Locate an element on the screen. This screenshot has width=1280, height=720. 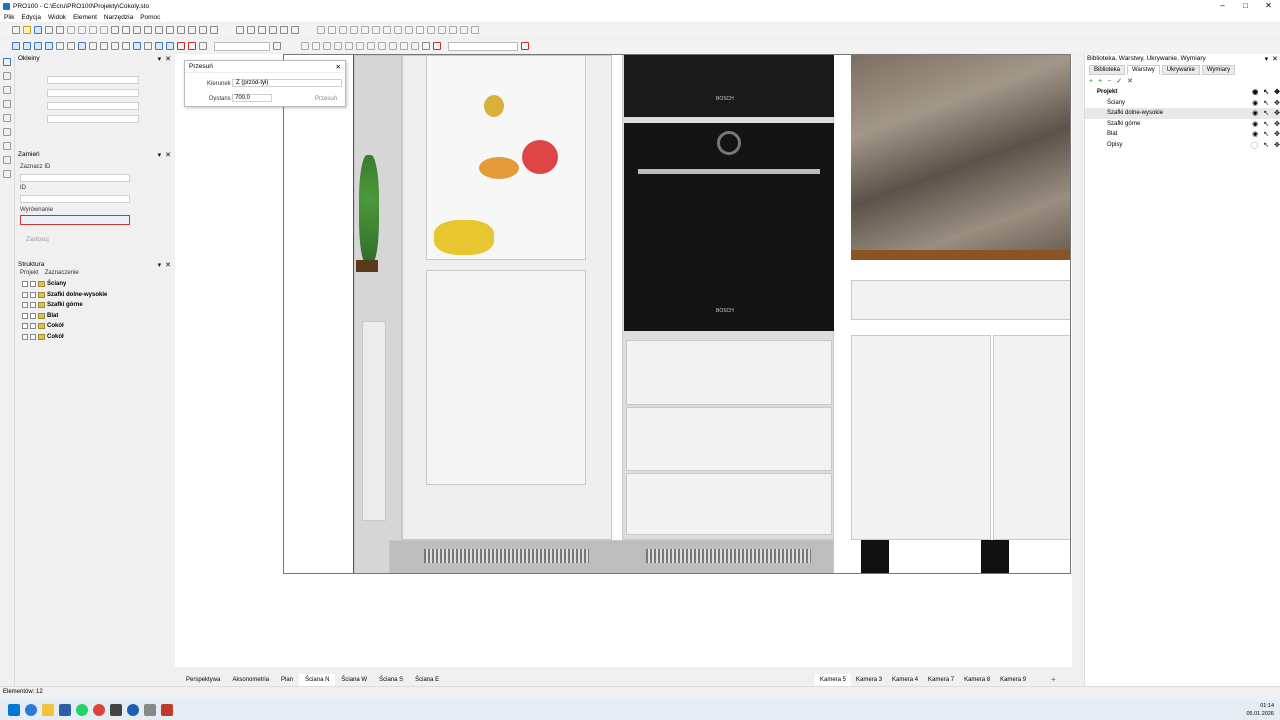
layer-row: Szafki dolne-wysokie ◉ ↖ ✥ is located at coordinates (1182, 113).